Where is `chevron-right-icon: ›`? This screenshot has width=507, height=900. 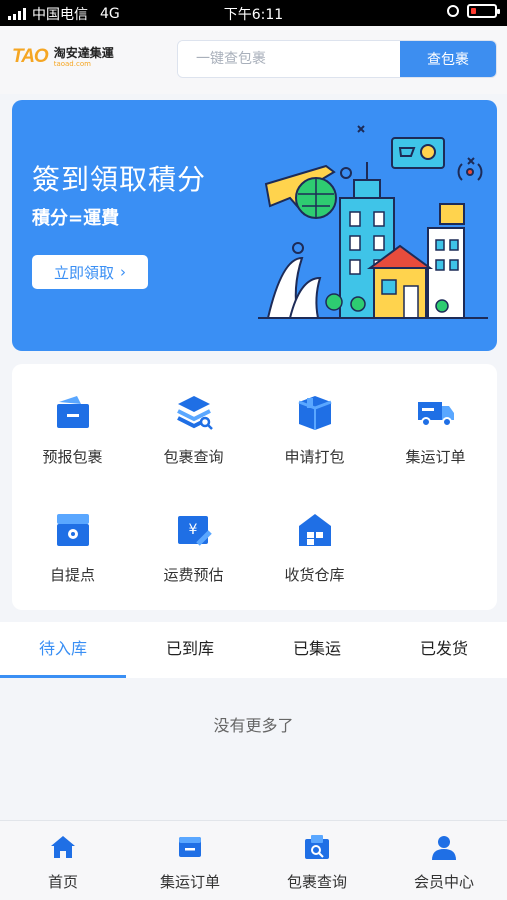 chevron-right-icon: › is located at coordinates (123, 272).